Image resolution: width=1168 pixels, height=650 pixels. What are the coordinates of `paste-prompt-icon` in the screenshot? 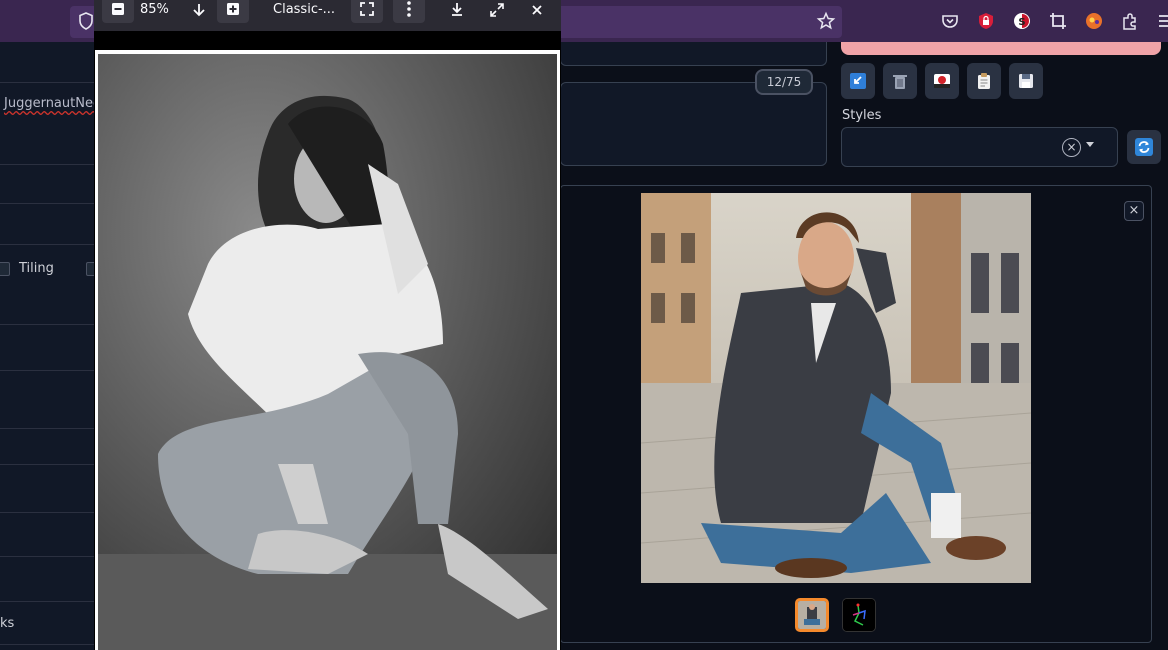 It's located at (858, 81).